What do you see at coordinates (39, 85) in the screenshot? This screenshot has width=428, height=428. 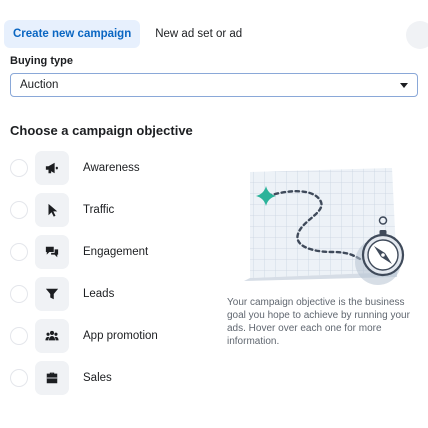 I see `buying-type-value: Auction` at bounding box center [39, 85].